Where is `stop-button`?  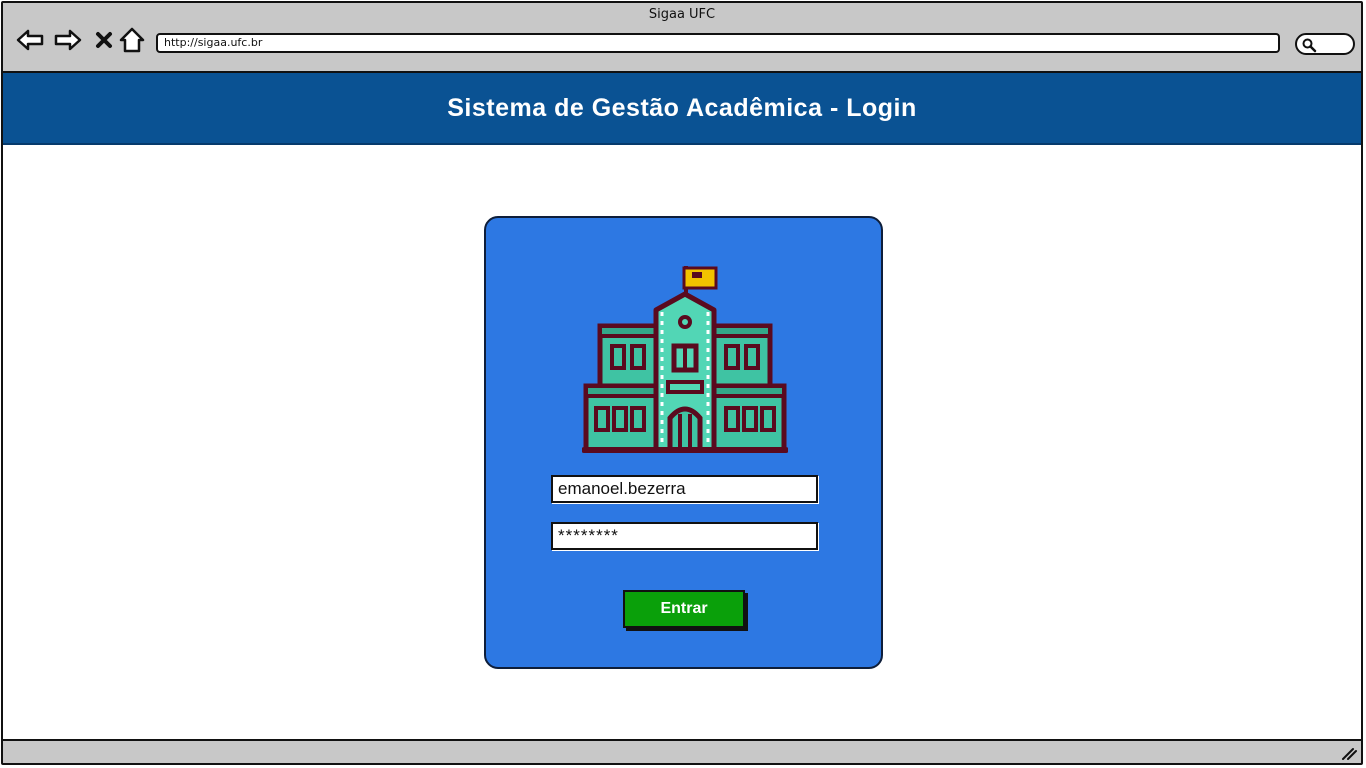 stop-button is located at coordinates (104, 40).